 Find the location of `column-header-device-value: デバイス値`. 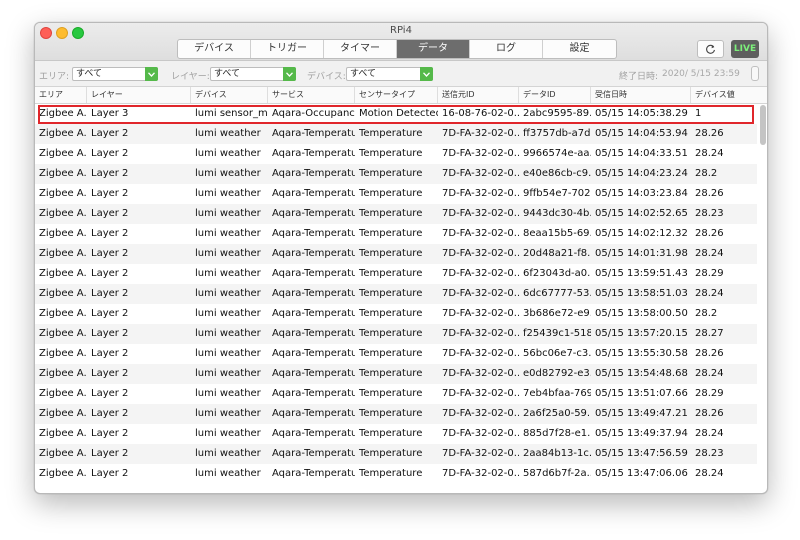

column-header-device-value: デバイス値 is located at coordinates (724, 95).